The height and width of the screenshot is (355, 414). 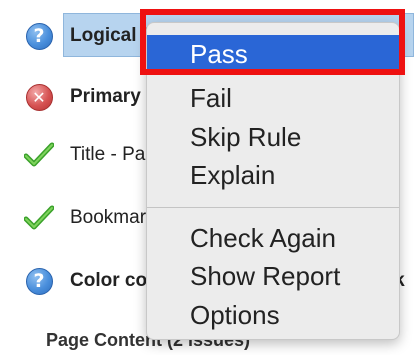 I want to click on fail-icon: ✕, so click(x=39, y=97).